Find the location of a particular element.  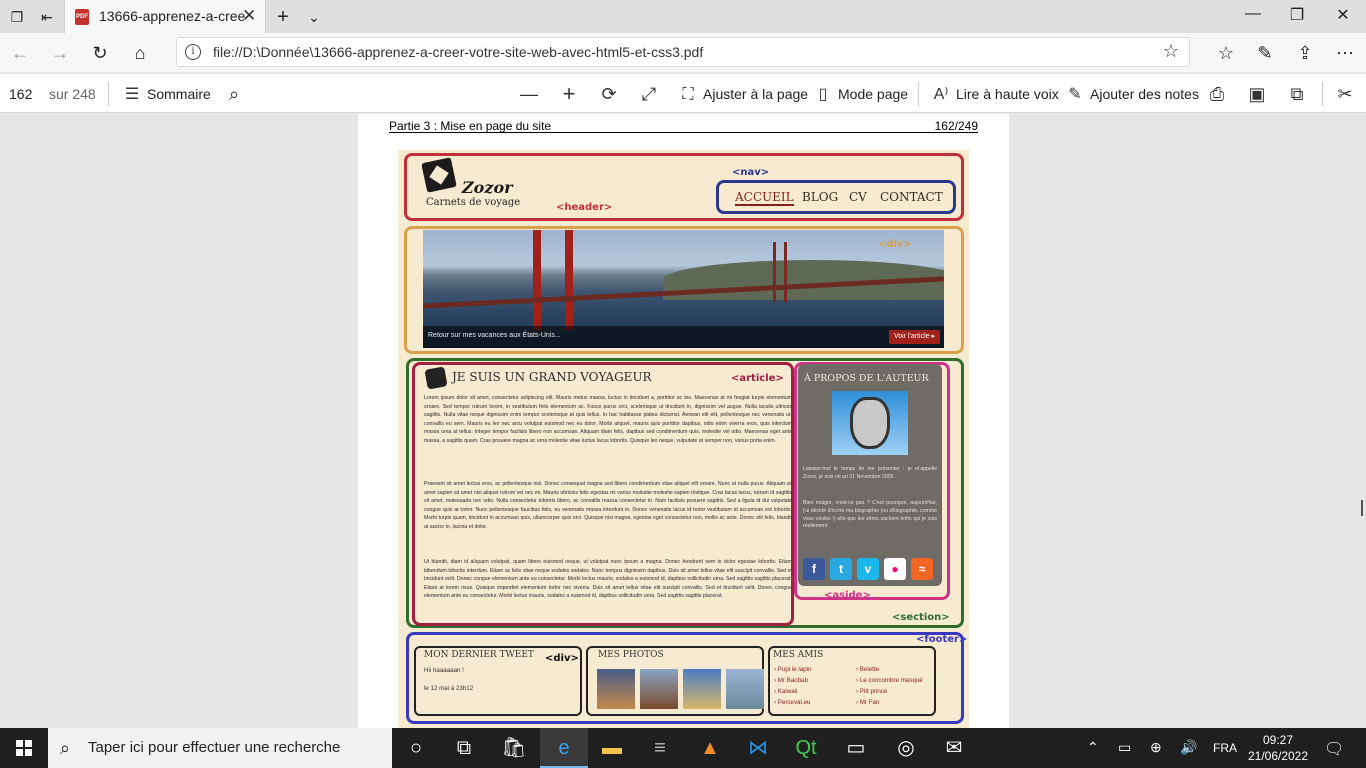

page-header-right: 162/249 is located at coordinates (956, 126).